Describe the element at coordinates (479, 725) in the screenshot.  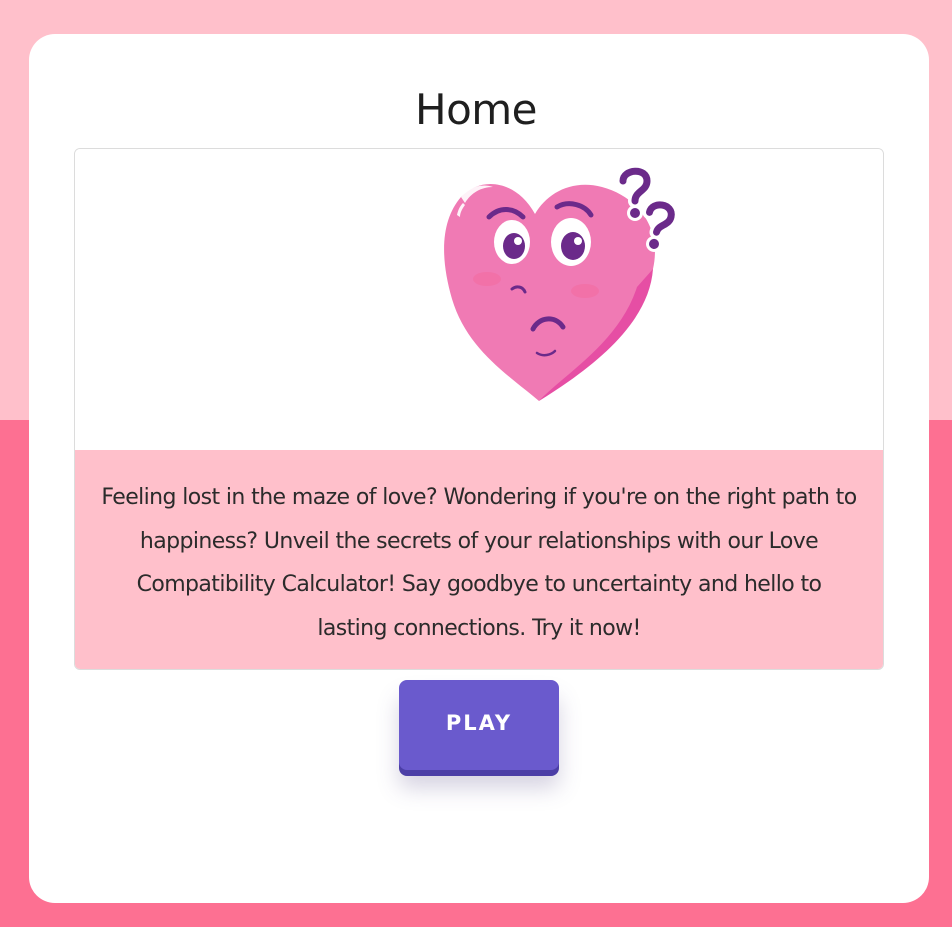
I see `play-button: PLAY` at that location.